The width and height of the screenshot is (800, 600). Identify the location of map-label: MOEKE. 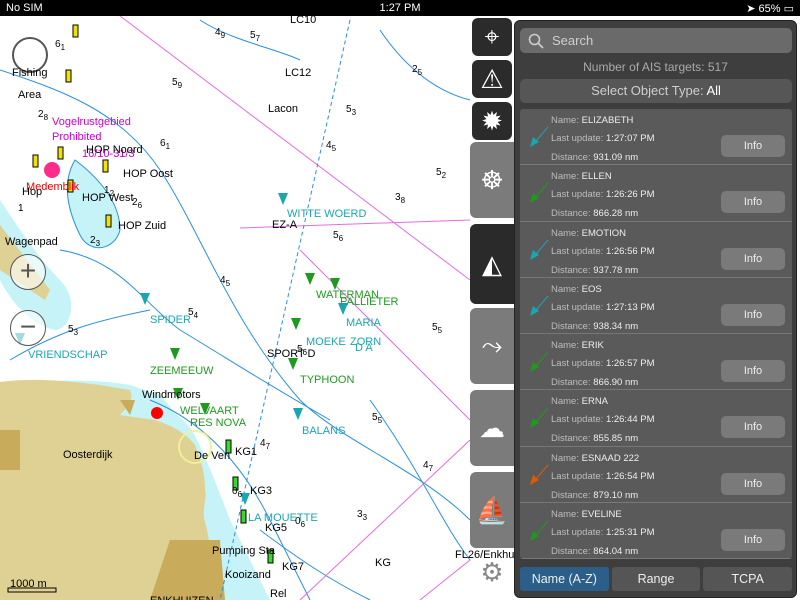
(326, 342).